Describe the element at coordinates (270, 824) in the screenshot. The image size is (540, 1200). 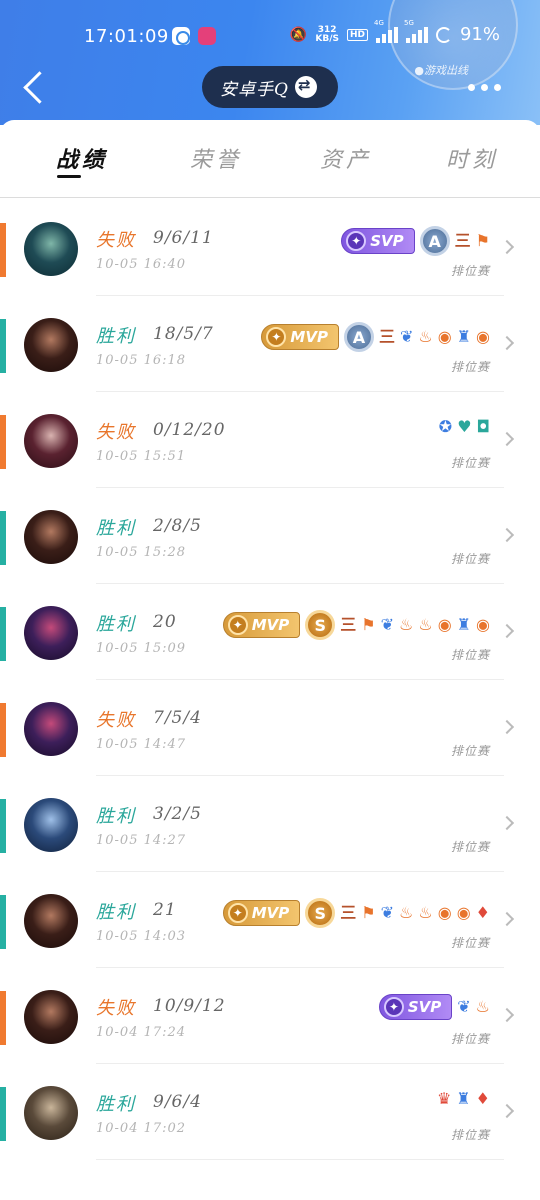
I see `match-row: 胜利 3/2/5 10-05 14:27 排位赛` at that location.